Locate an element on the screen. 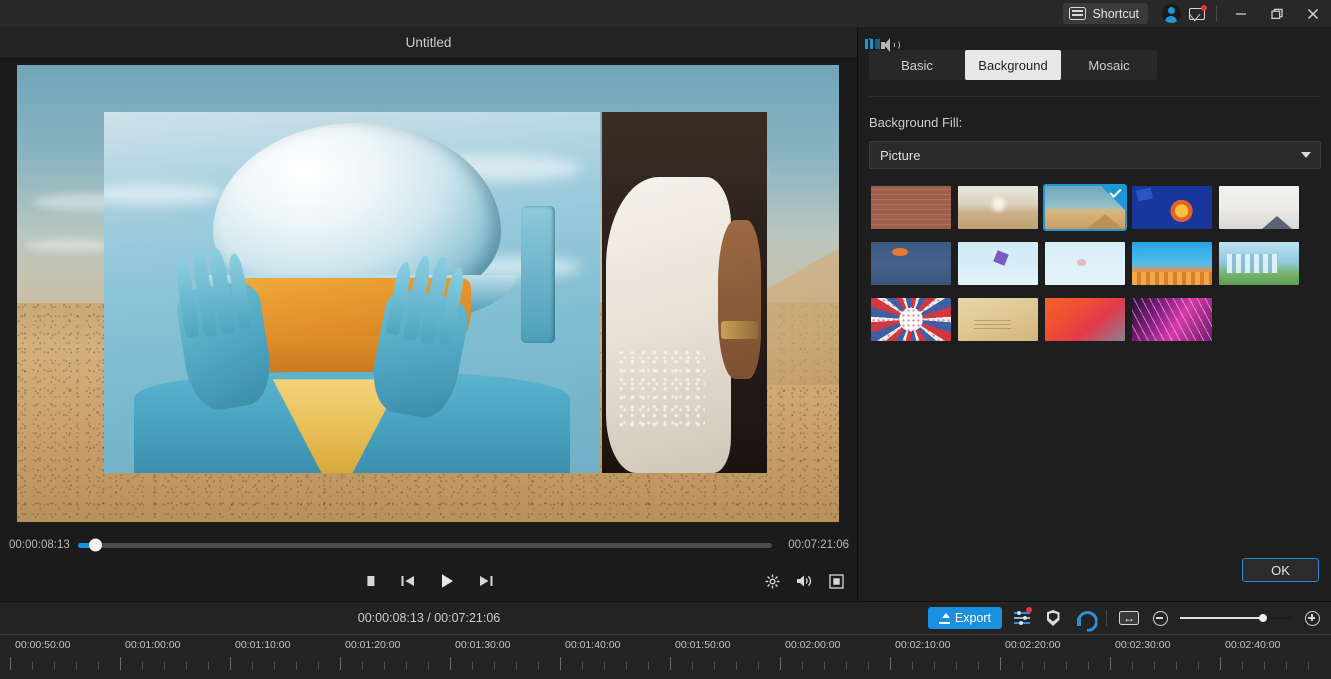 The width and height of the screenshot is (1331, 679). zoom-out-button is located at coordinates (1160, 618).